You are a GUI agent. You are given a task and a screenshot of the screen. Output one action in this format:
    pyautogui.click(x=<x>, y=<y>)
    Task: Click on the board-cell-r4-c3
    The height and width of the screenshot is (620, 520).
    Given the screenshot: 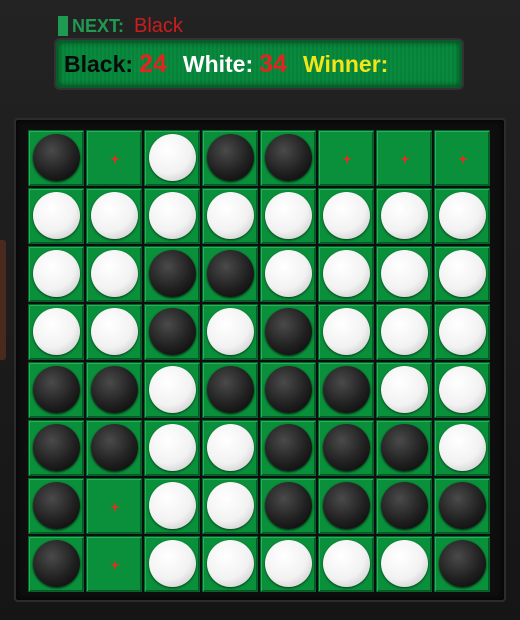 What is the action you would take?
    pyautogui.click(x=172, y=332)
    